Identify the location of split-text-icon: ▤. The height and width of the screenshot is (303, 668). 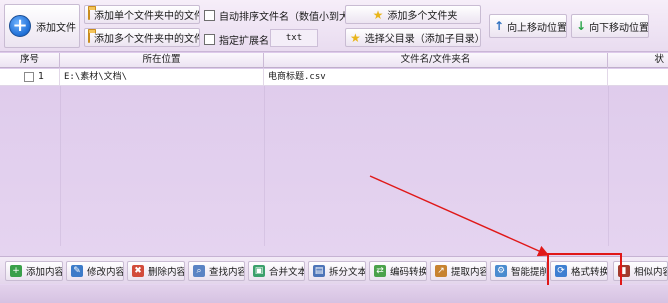
(319, 271).